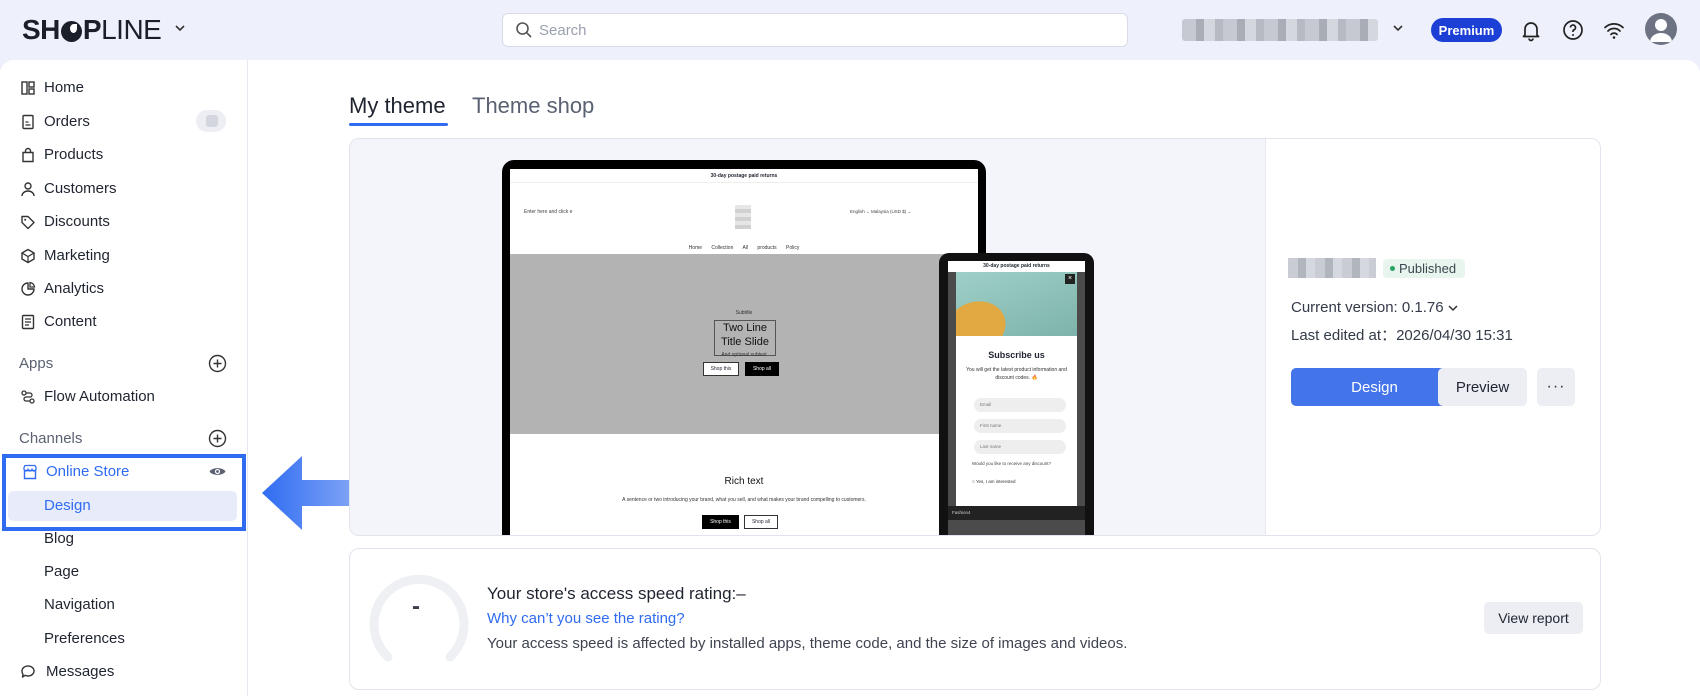 This screenshot has width=1700, height=696. Describe the element at coordinates (80, 671) in the screenshot. I see `sidebar-item-label: Messages` at that location.